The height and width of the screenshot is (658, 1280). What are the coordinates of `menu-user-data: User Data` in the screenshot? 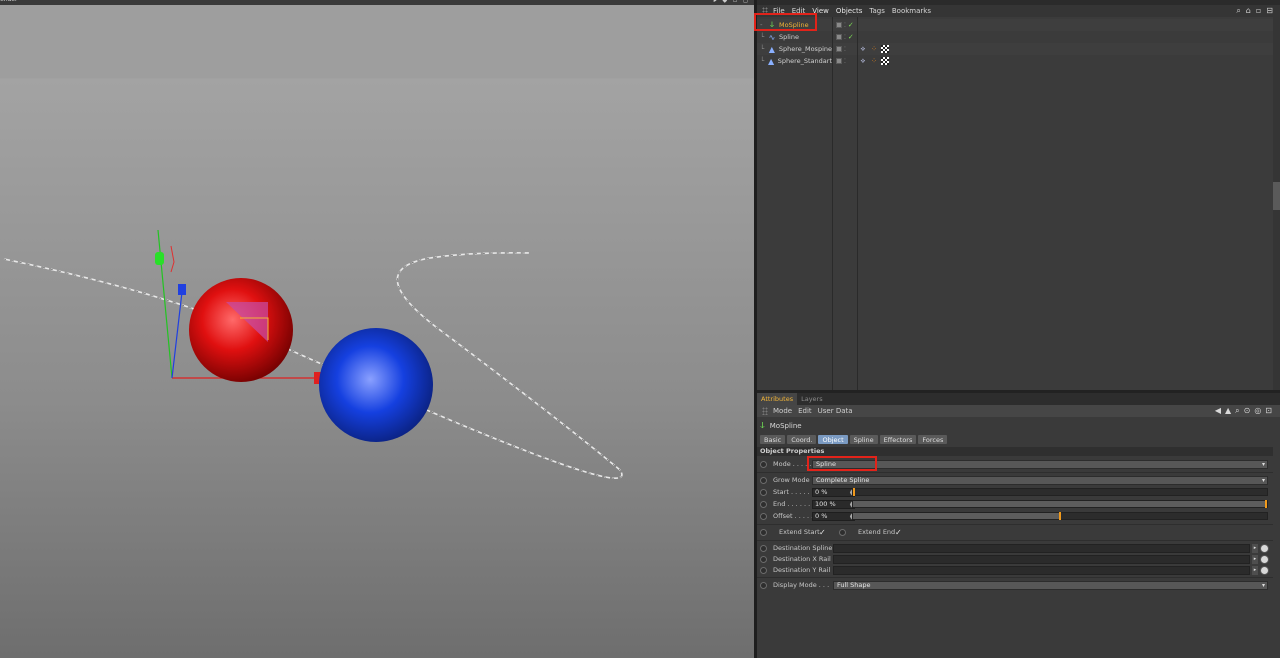 It's located at (835, 411).